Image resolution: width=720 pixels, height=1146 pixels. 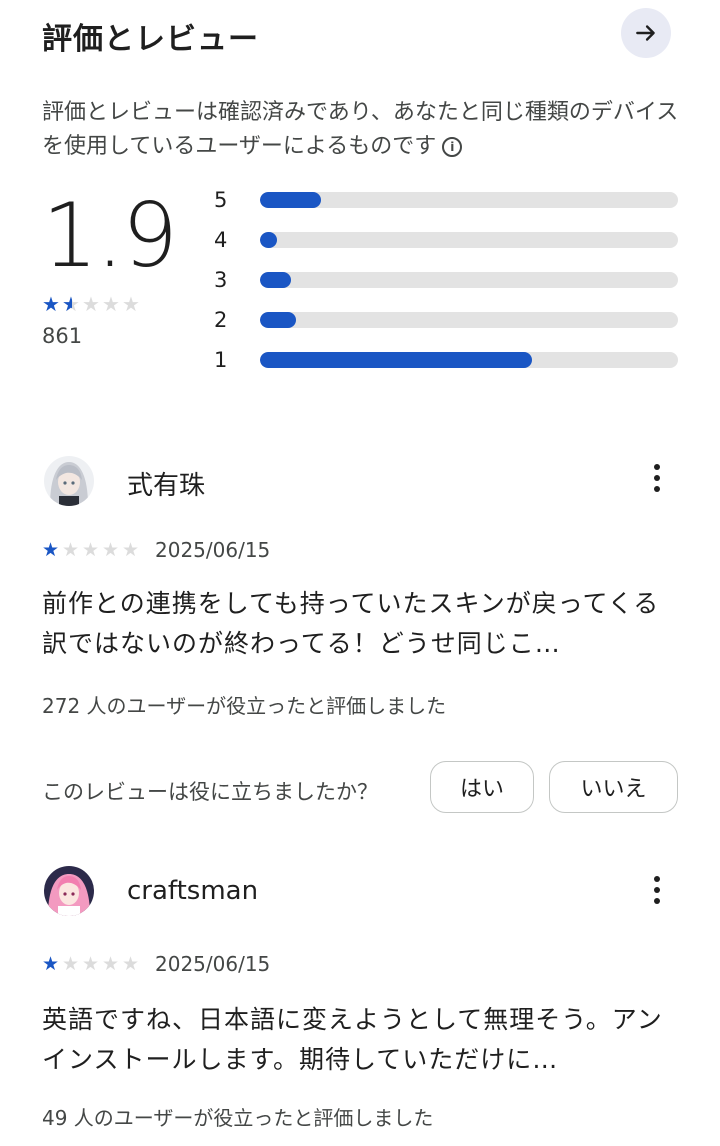 What do you see at coordinates (221, 240) in the screenshot?
I see `rating-bar-label: 4` at bounding box center [221, 240].